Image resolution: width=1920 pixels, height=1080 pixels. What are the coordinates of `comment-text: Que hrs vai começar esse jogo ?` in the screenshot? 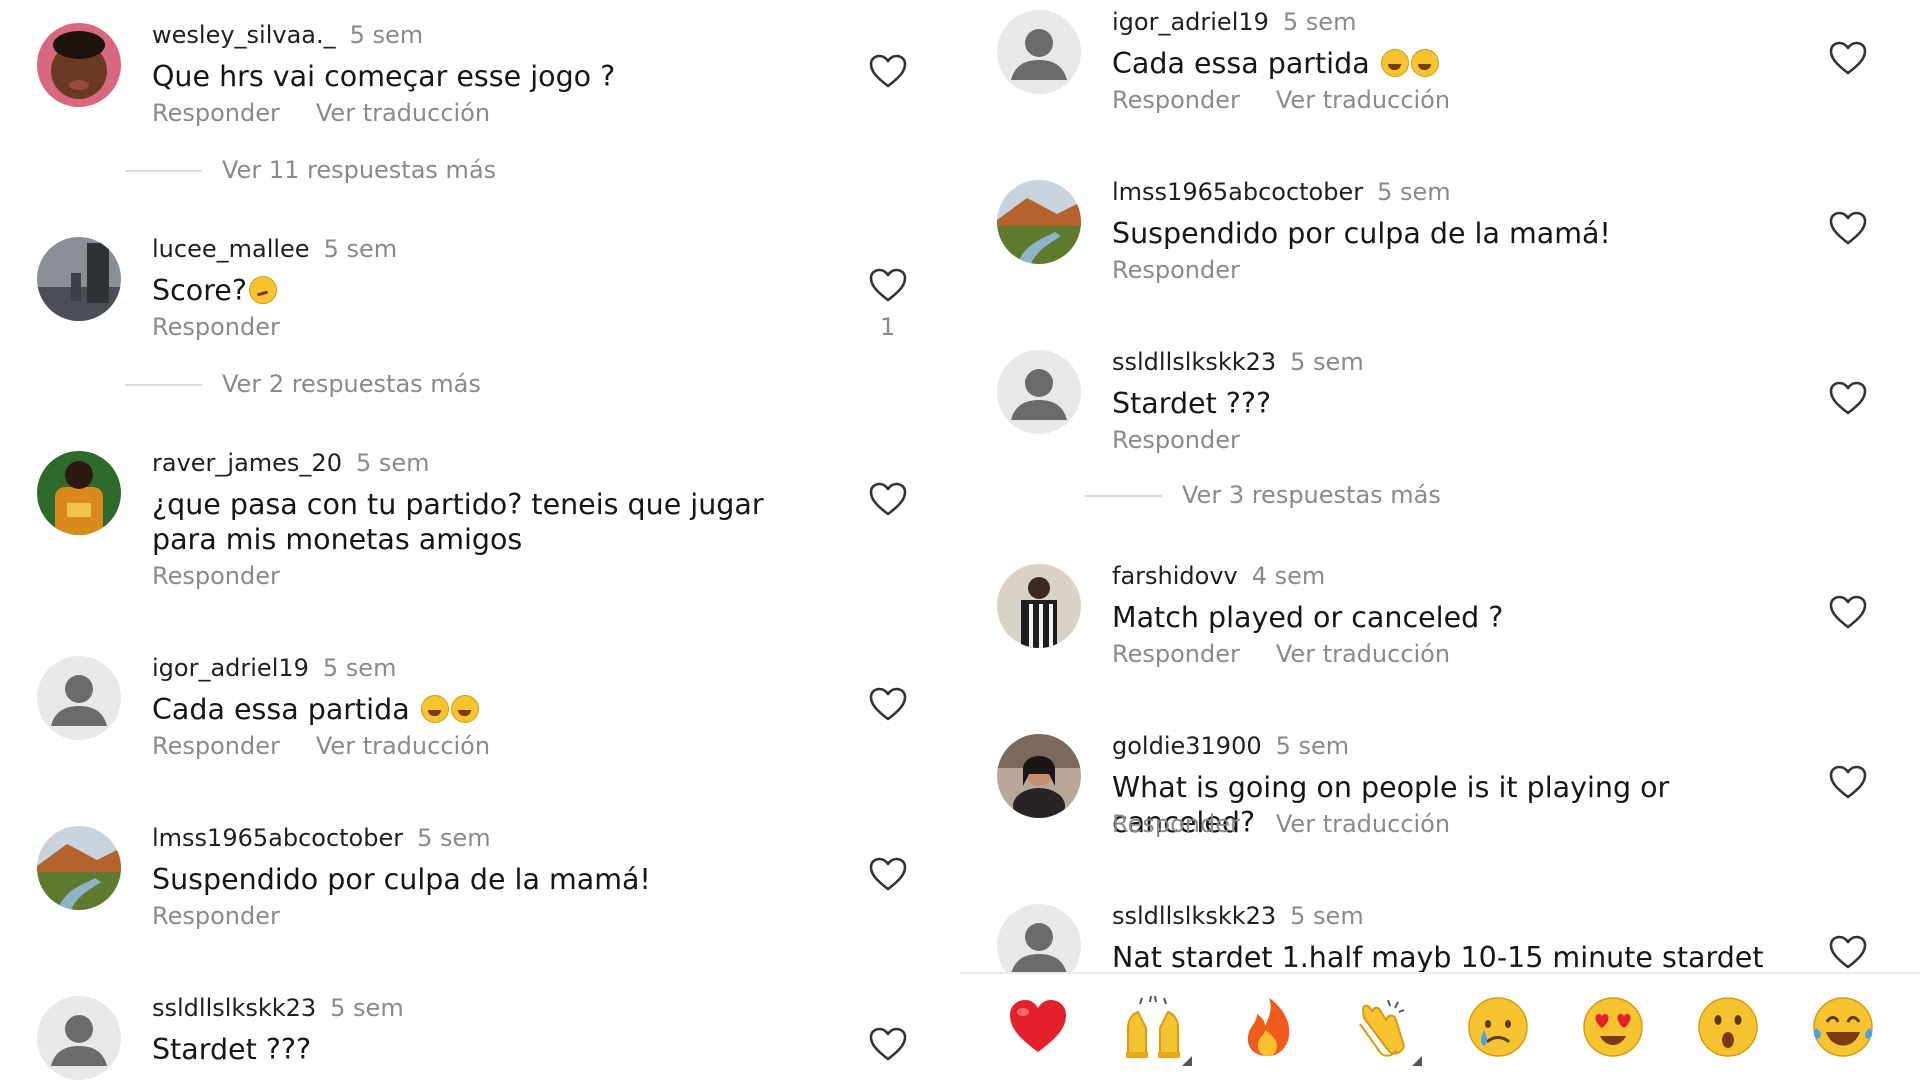 It's located at (384, 76).